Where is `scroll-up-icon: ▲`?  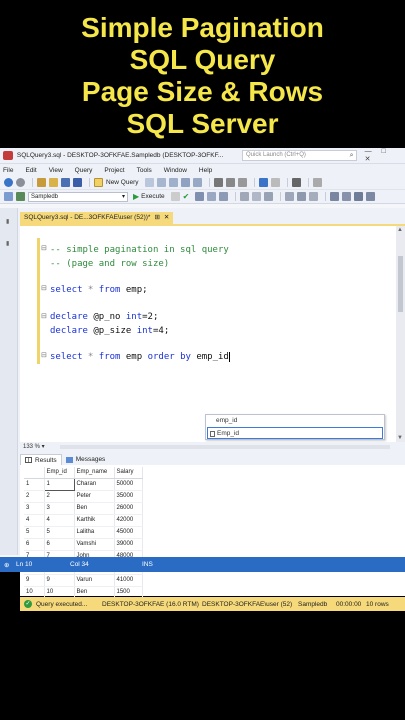
scroll-up-icon: ▲ is located at coordinates (400, 230).